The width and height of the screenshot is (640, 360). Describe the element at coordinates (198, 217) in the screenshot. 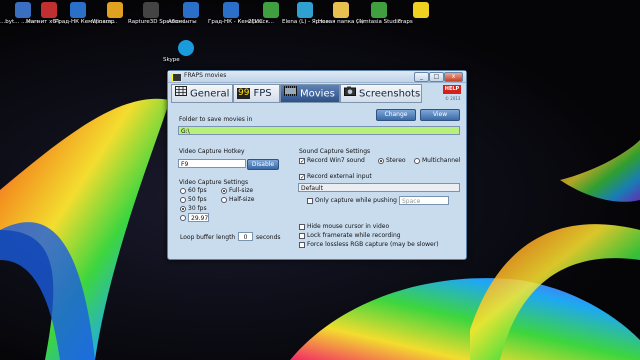

I see `custom-fps-field: 29.97` at that location.